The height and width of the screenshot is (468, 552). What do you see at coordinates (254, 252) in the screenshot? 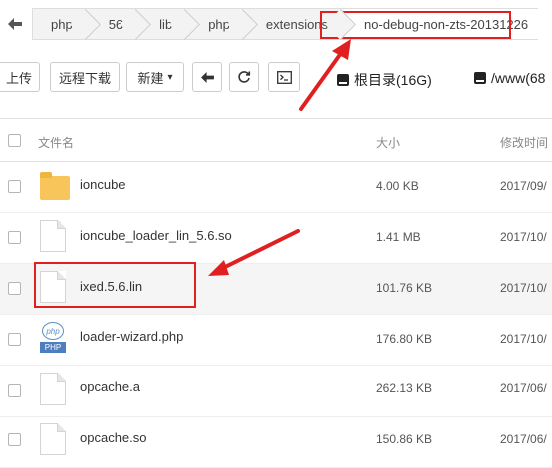
I see `annotation-arrow-file` at bounding box center [254, 252].